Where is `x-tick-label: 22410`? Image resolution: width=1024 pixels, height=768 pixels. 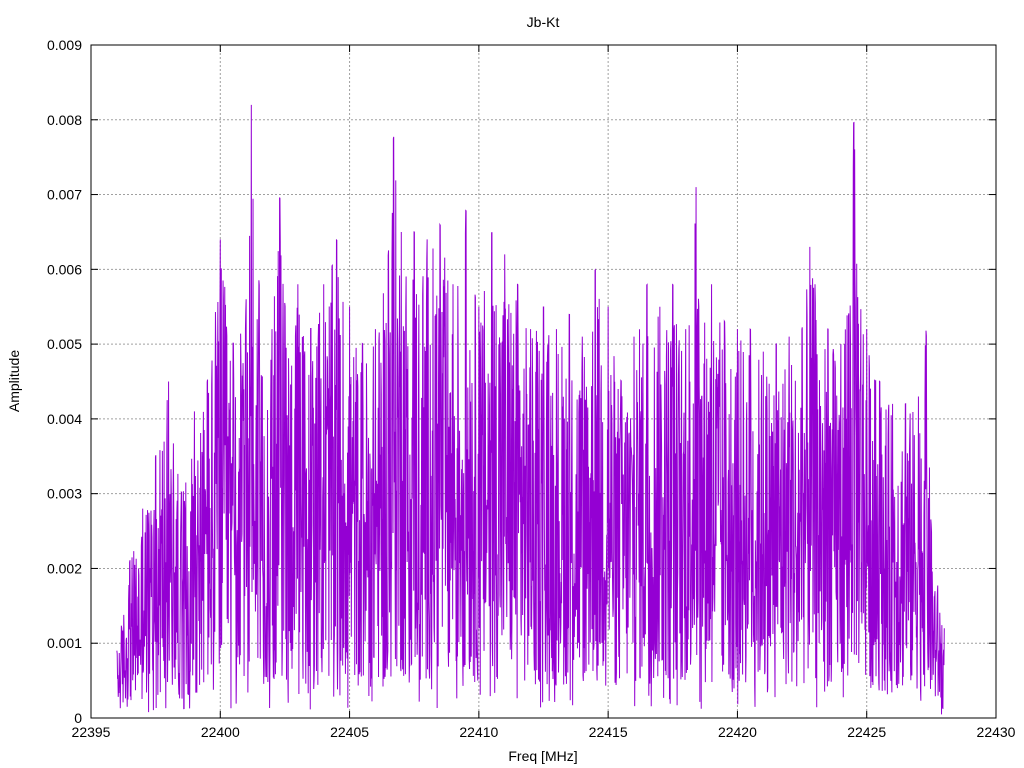 x-tick-label: 22410 is located at coordinates (478, 732).